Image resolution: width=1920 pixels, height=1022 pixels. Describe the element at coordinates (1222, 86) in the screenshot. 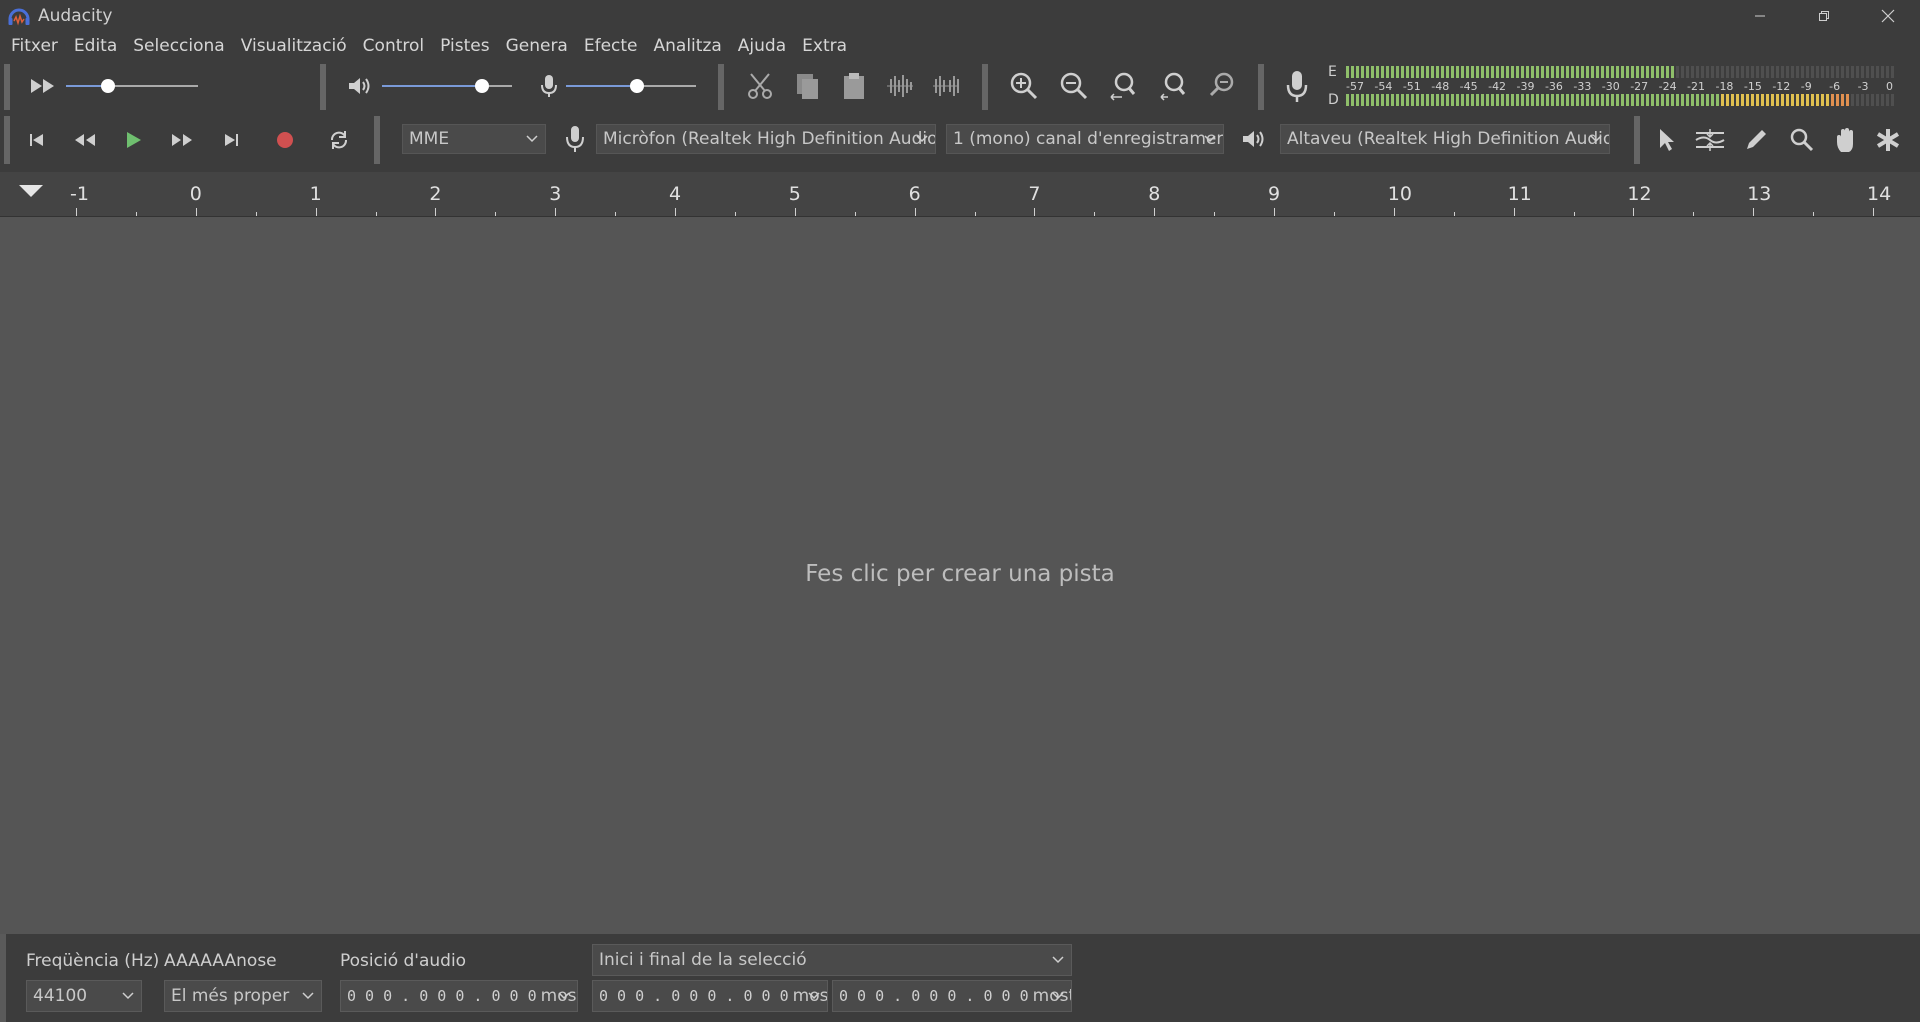

I see `zoom-toggle-button` at that location.